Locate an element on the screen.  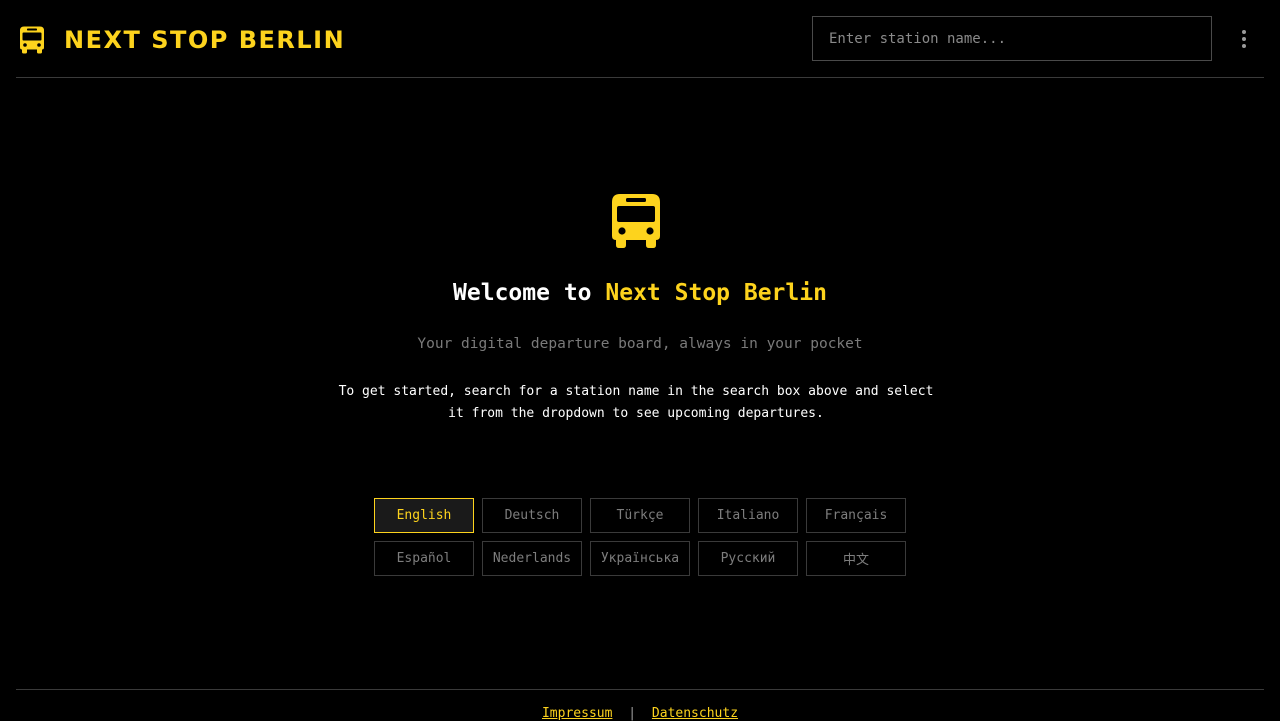
language-option-russian: Русский is located at coordinates (748, 558).